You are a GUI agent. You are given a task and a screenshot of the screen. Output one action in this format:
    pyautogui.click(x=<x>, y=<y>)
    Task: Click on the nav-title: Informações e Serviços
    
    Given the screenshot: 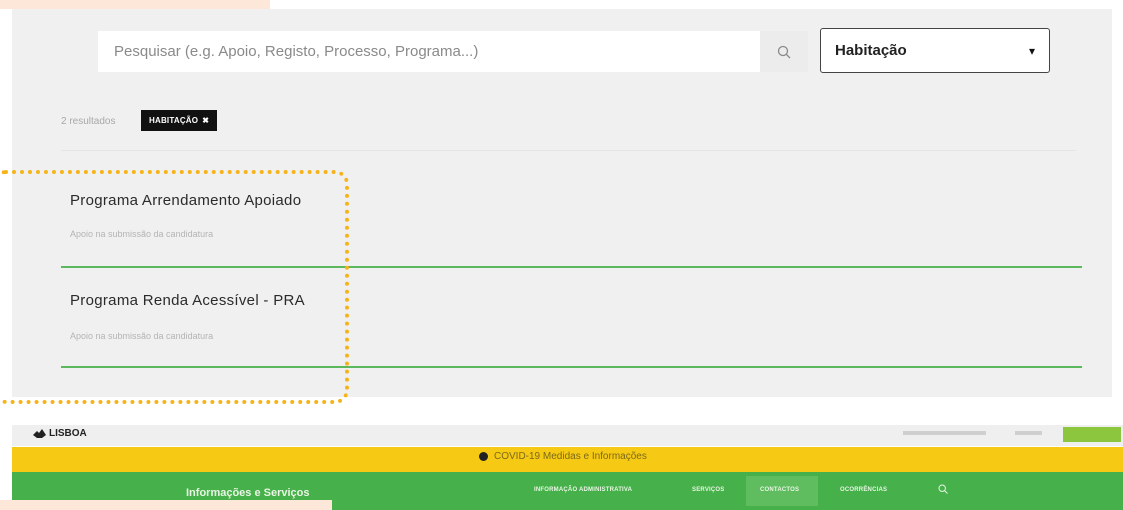 What is the action you would take?
    pyautogui.click(x=248, y=493)
    